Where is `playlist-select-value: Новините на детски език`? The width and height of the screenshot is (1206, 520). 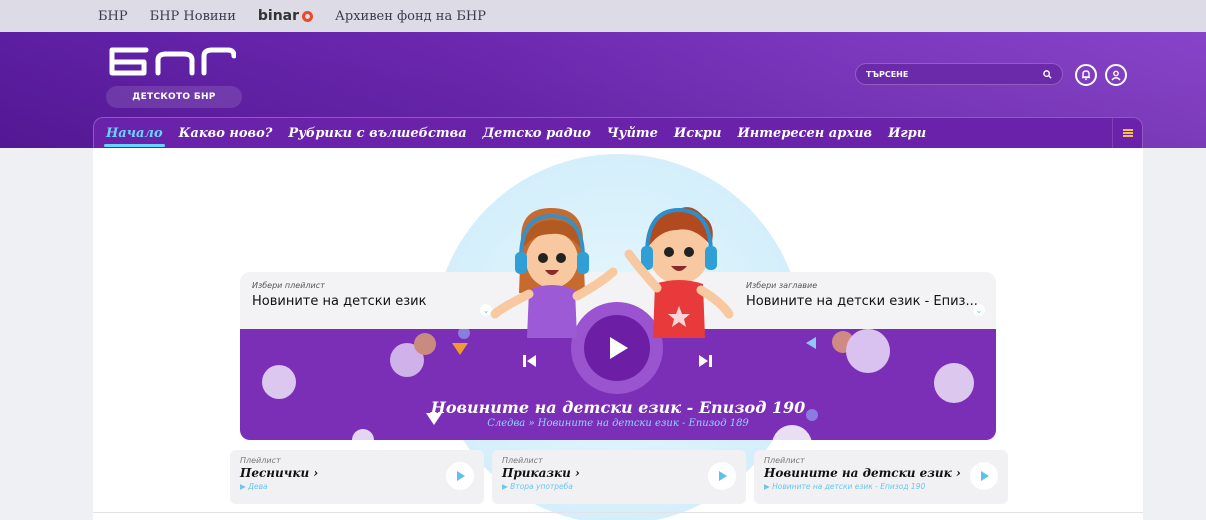 playlist-select-value: Новините на детски език is located at coordinates (339, 301).